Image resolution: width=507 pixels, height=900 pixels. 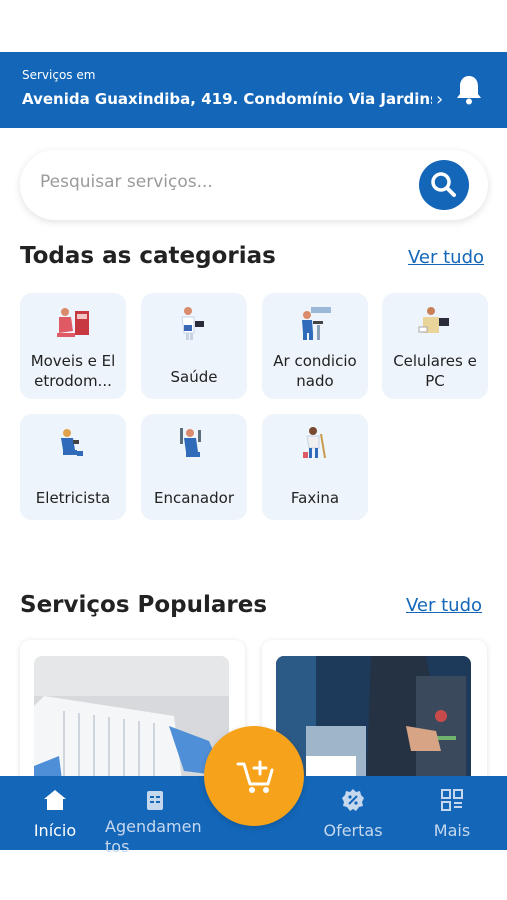 What do you see at coordinates (315, 498) in the screenshot?
I see `category-label-line1: Faxina` at bounding box center [315, 498].